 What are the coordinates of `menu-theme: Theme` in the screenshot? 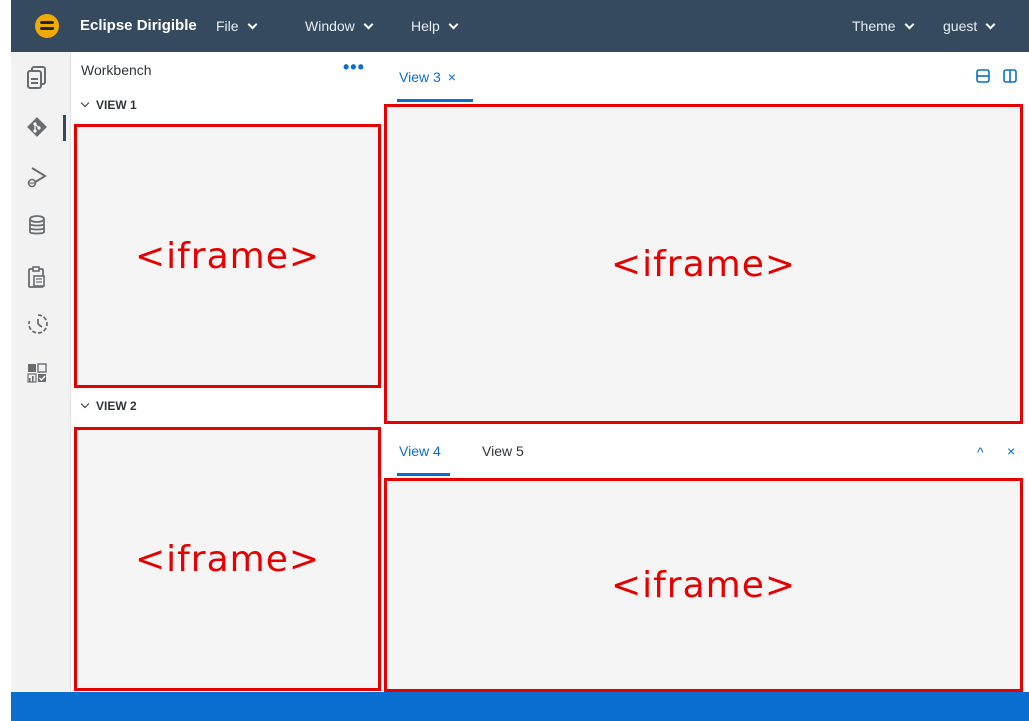 It's located at (883, 26).